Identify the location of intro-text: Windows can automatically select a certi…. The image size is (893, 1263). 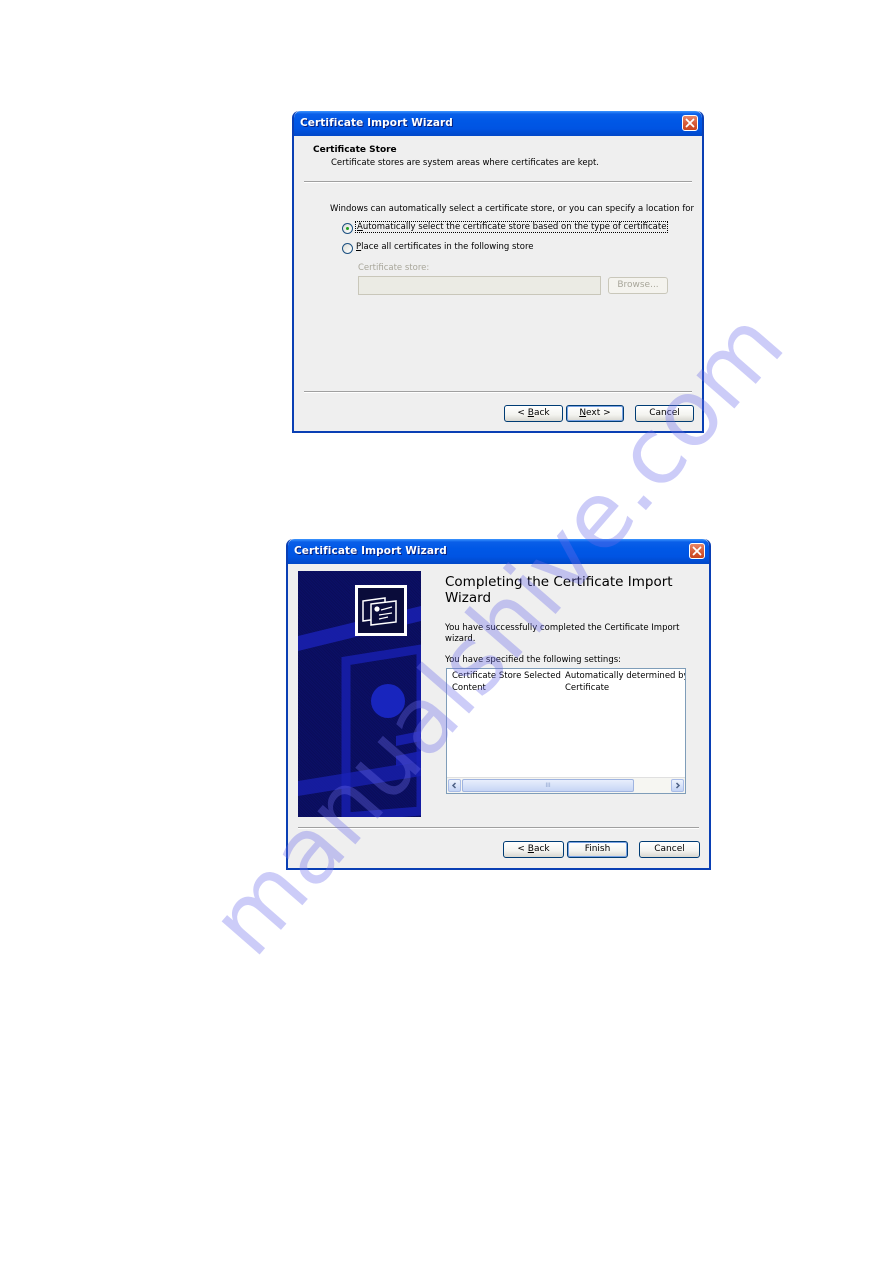
(512, 209).